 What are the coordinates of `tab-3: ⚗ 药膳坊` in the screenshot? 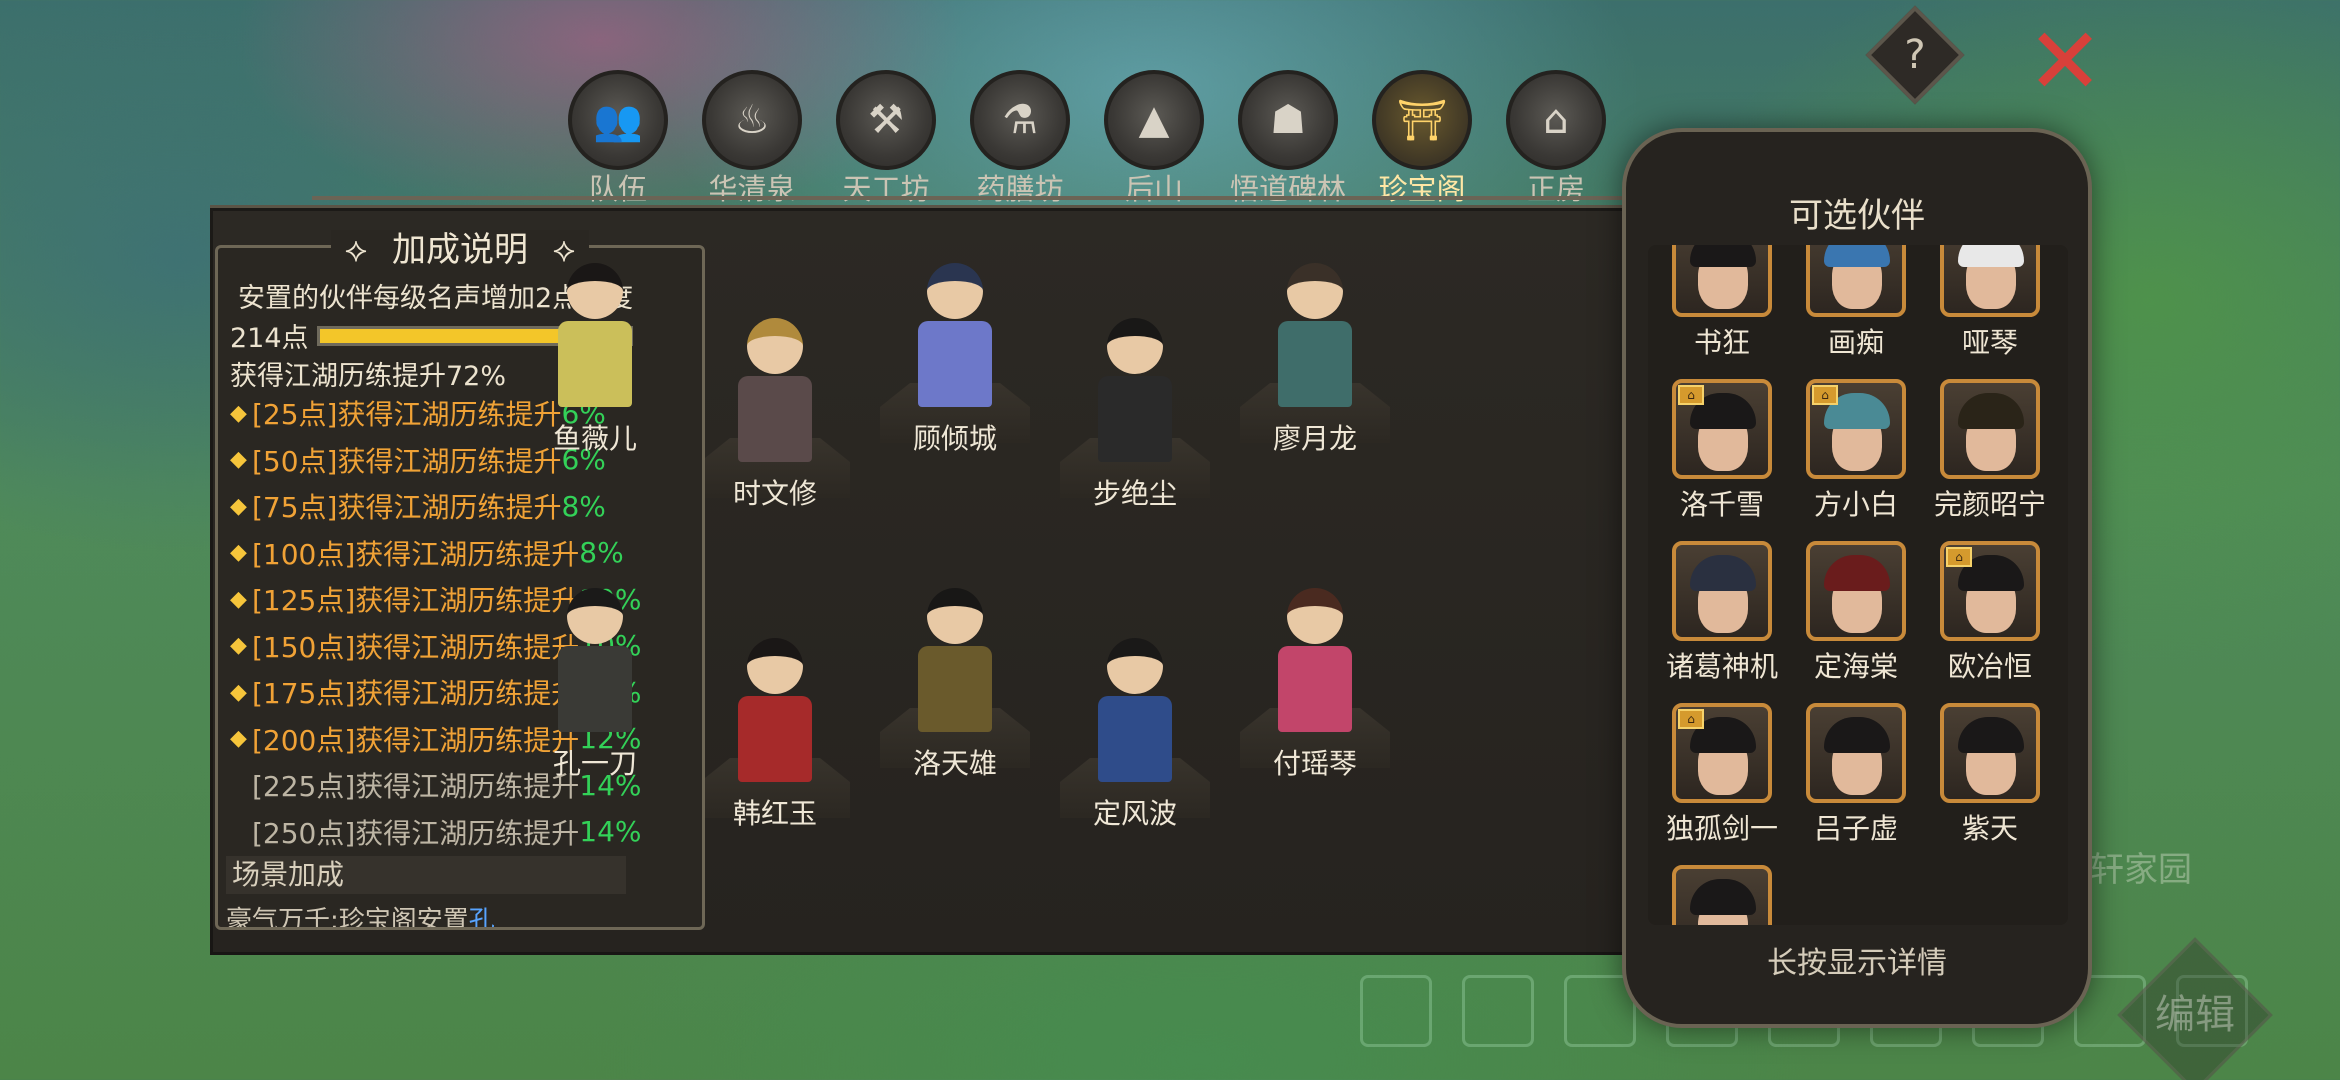 It's located at (1020, 140).